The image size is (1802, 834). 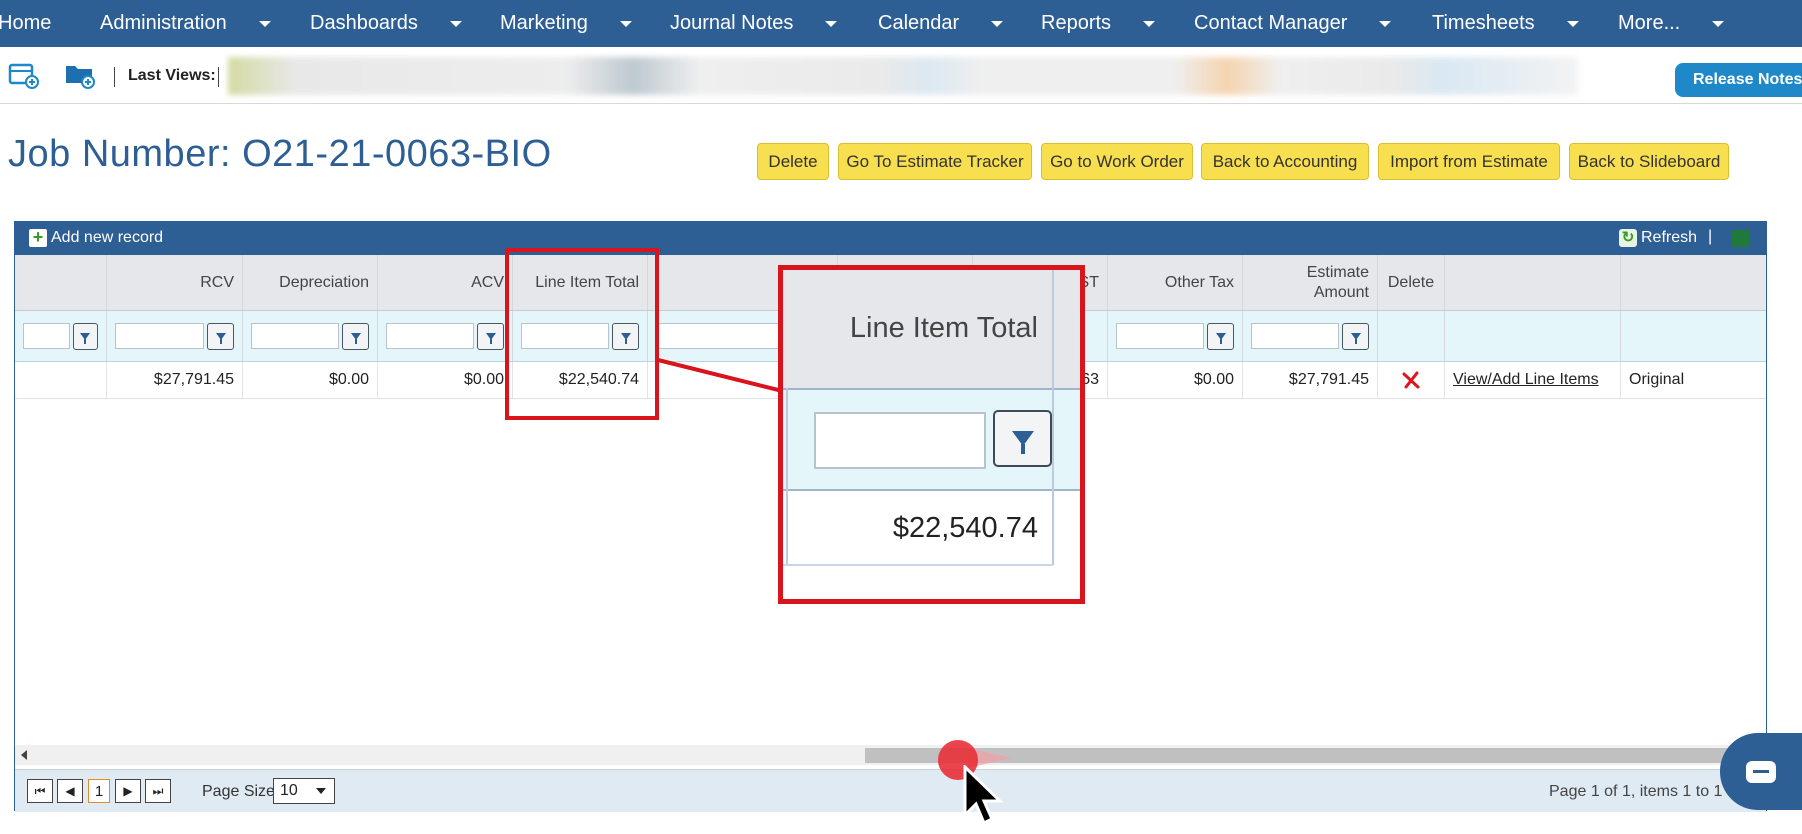 I want to click on first-page-button: ⏮, so click(x=40, y=791).